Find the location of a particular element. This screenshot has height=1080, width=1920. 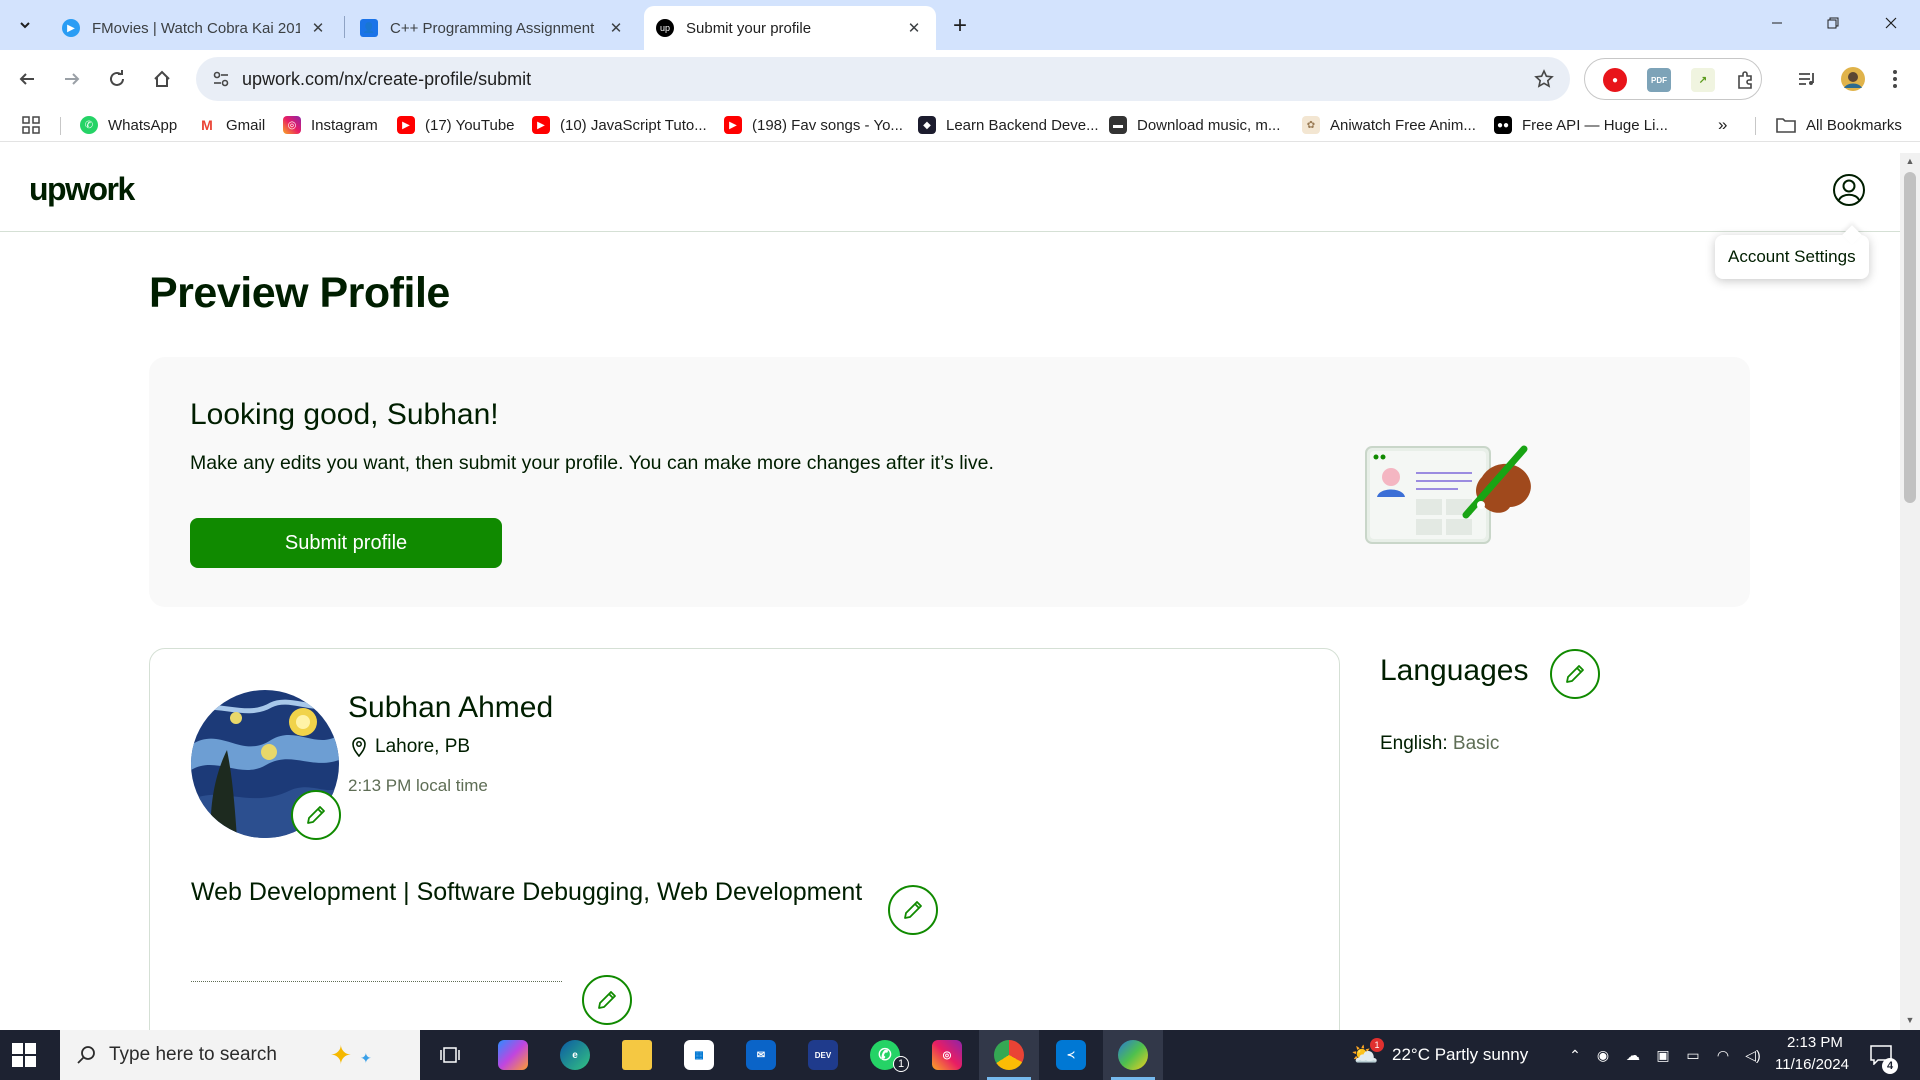

scroll-up-arrow-icon: ▲ is located at coordinates (1910, 162).